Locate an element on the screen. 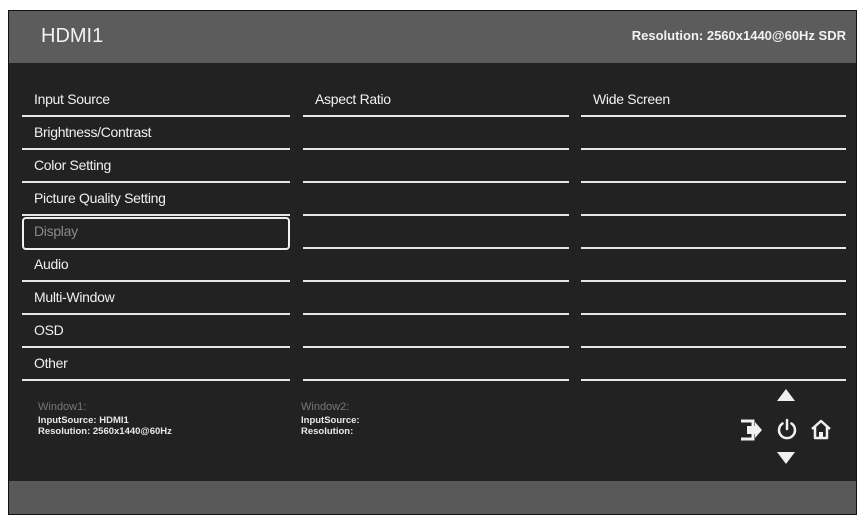  window2-resolution: Resolution: is located at coordinates (327, 431).